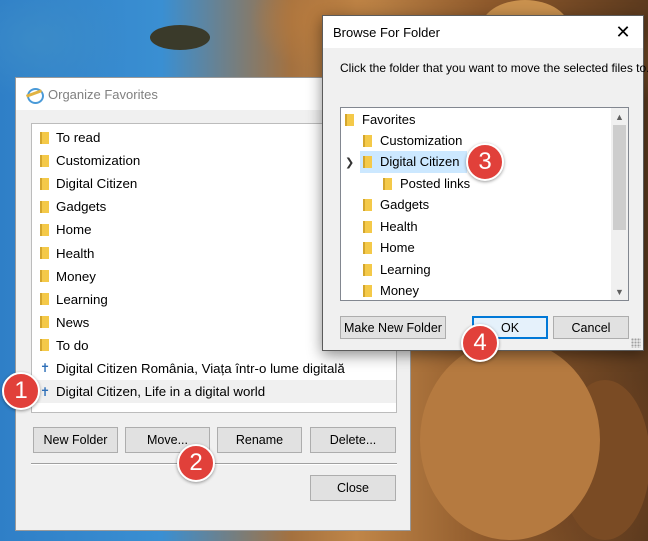 The image size is (648, 541). What do you see at coordinates (97, 184) in the screenshot?
I see `list-item-label: Digital Citizen` at bounding box center [97, 184].